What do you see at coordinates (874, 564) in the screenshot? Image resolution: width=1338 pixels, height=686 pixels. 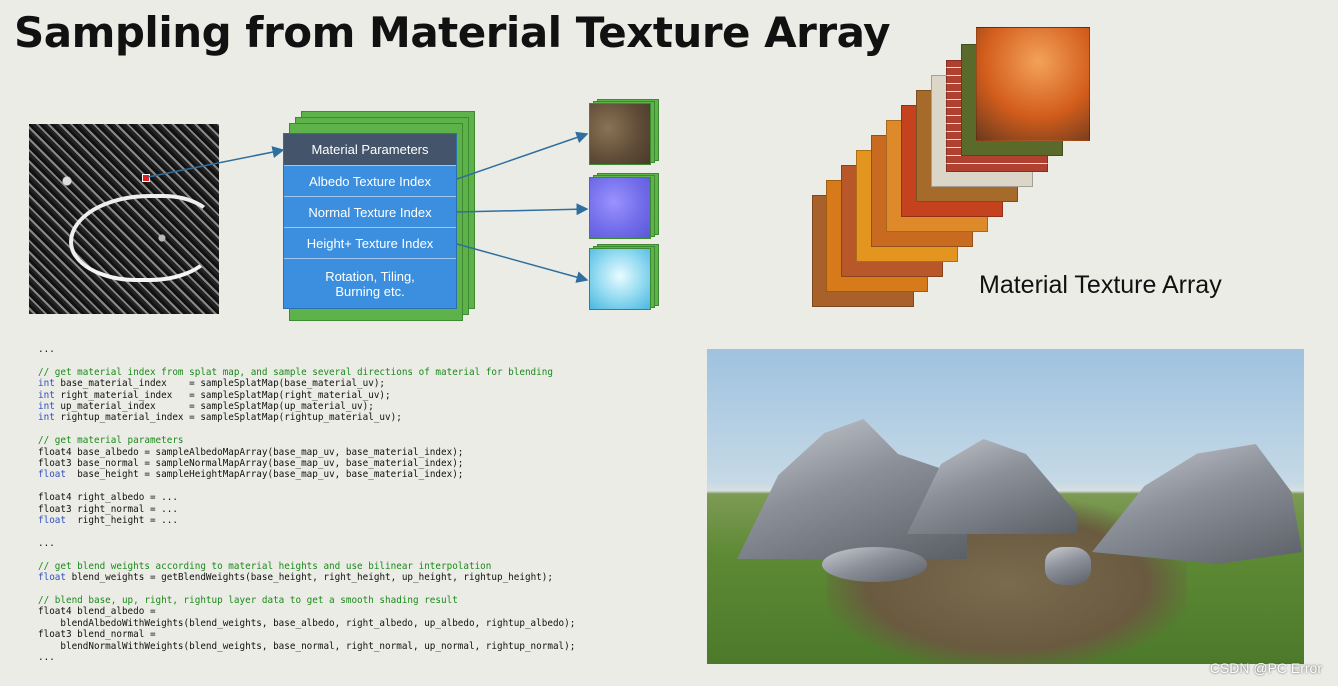 I see `scene-stone-small-left` at bounding box center [874, 564].